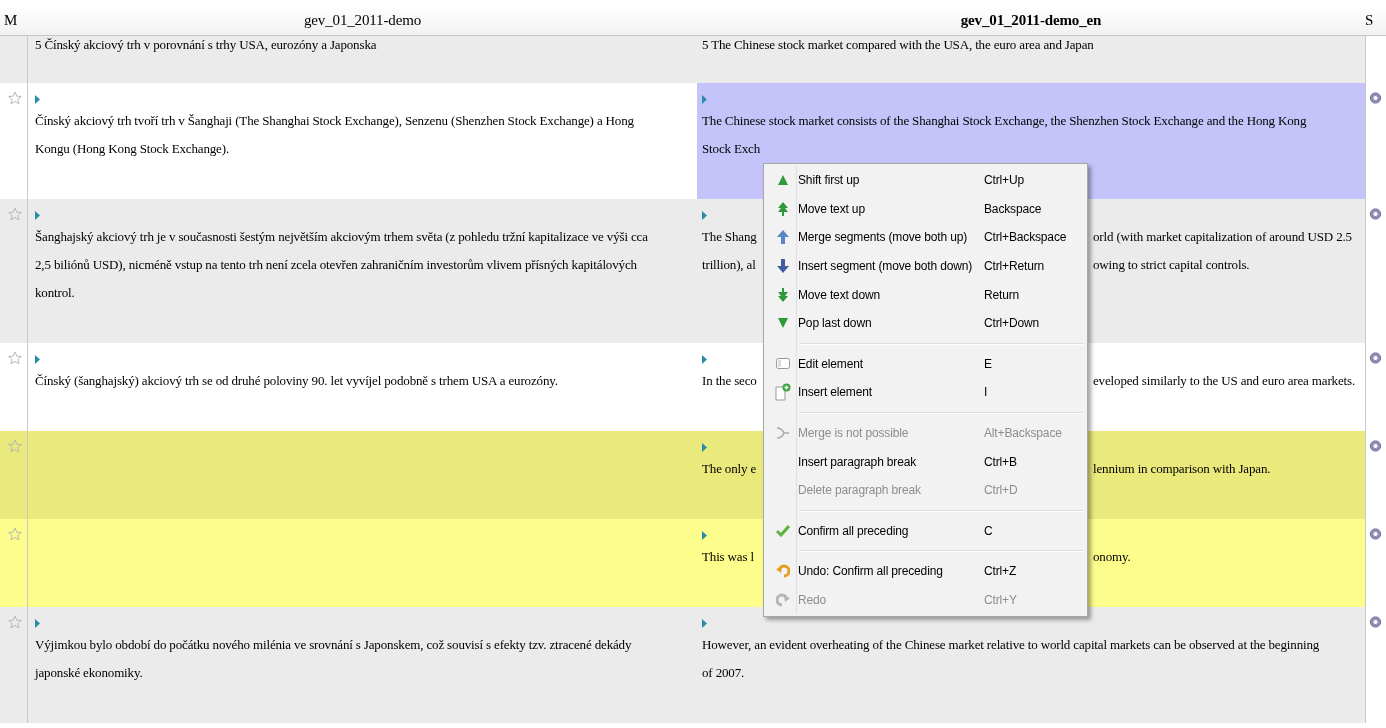 The image size is (1386, 728). What do you see at coordinates (1001, 490) in the screenshot?
I see `shortcut-label: Ctrl+D` at bounding box center [1001, 490].